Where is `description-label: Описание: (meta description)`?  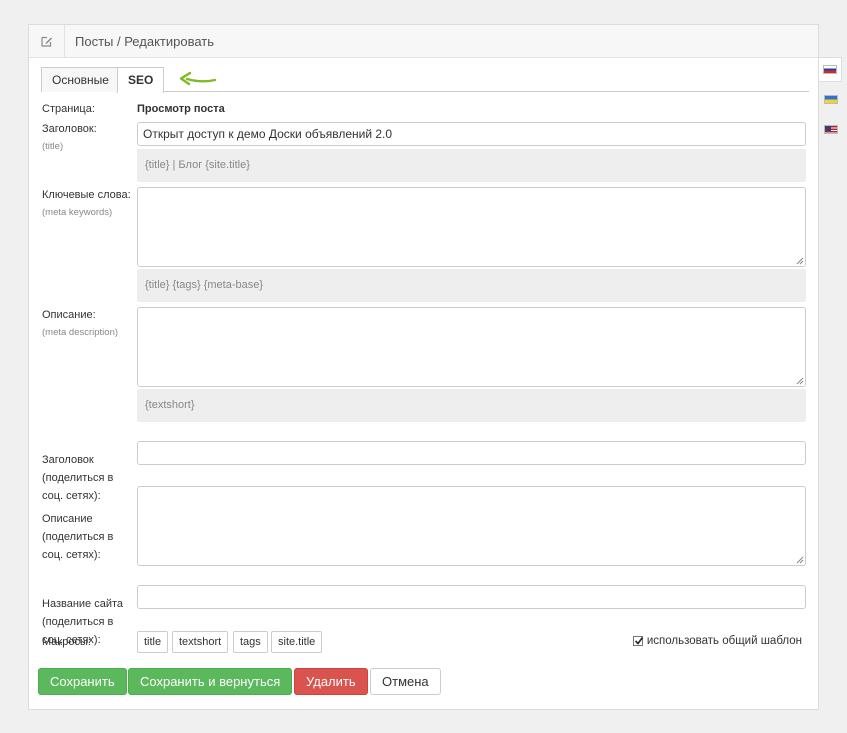
description-label: Описание: (meta description) is located at coordinates (80, 324).